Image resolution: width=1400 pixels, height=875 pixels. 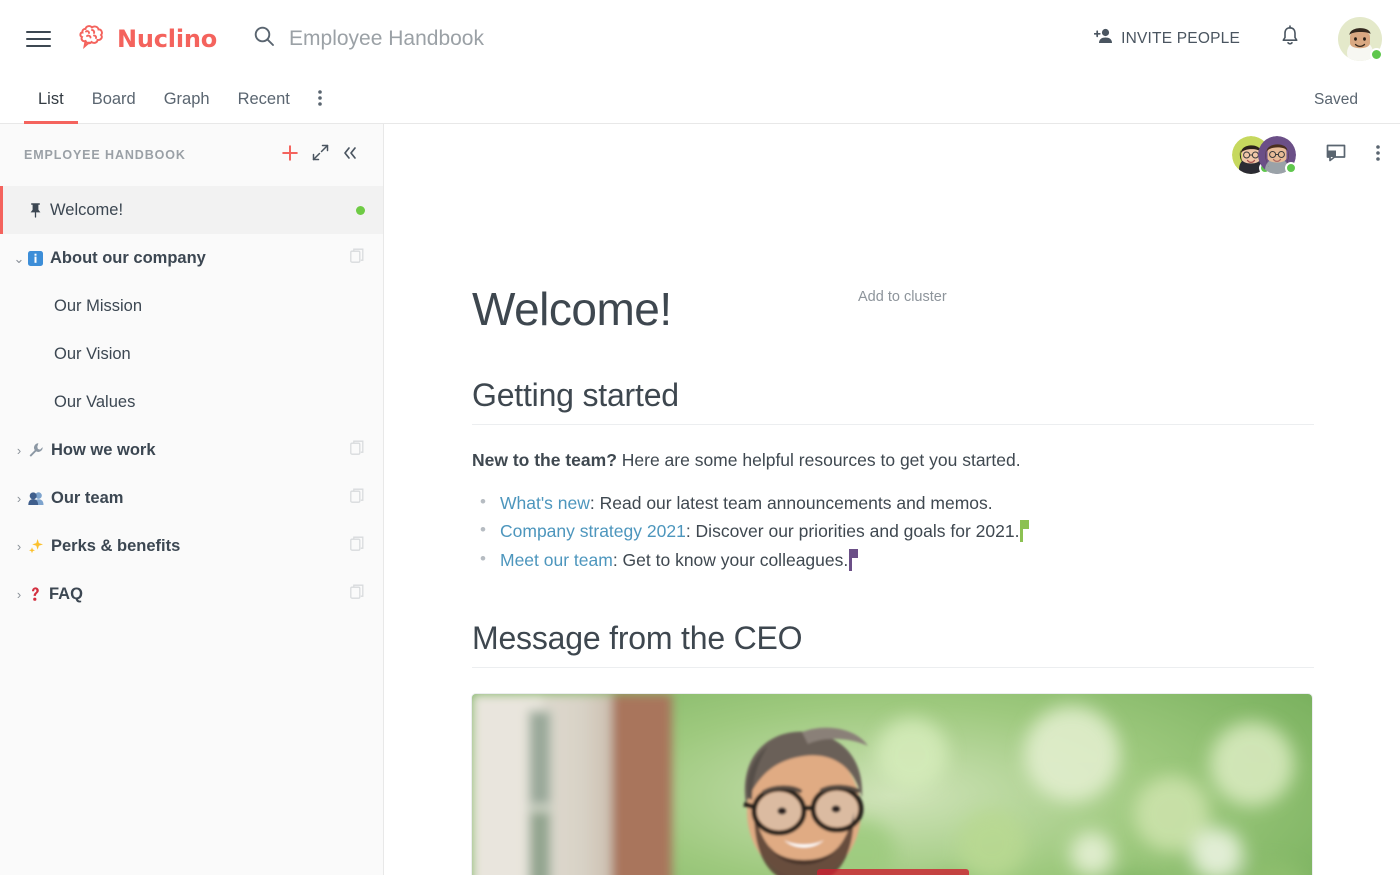 I want to click on tab-list: List, so click(x=51, y=100).